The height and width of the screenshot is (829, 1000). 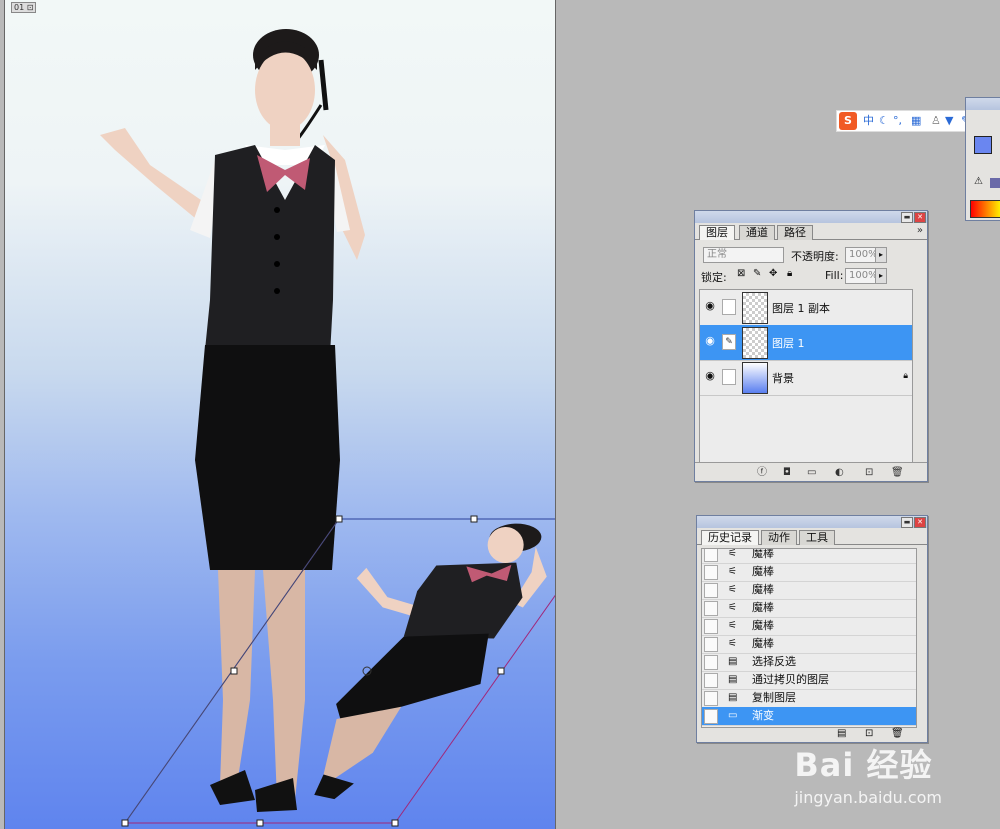 What do you see at coordinates (730, 537) in the screenshot?
I see `tab-history: 历史记录` at bounding box center [730, 537].